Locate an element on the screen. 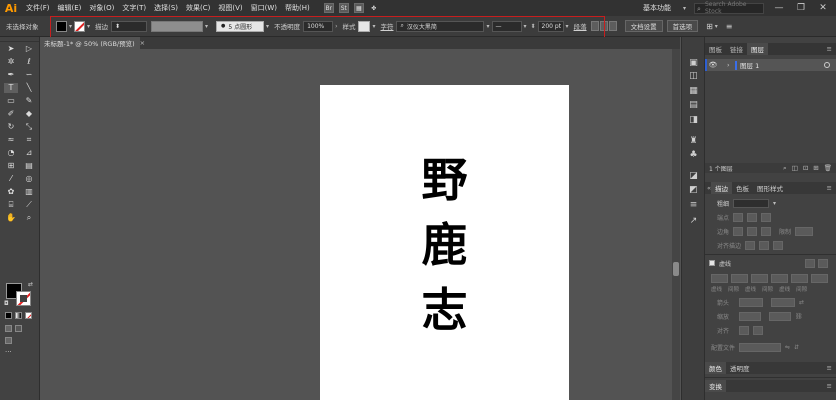 The height and width of the screenshot is (400, 836). align-right-icon is located at coordinates (612, 26).